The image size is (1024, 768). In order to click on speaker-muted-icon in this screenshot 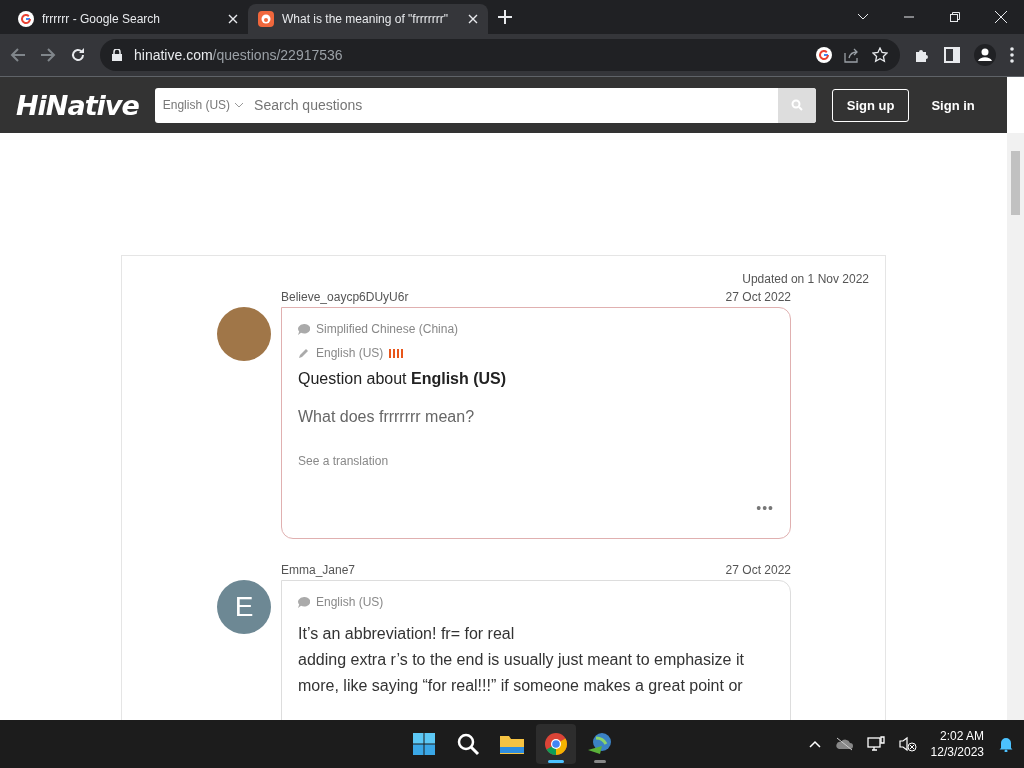, I will do `click(907, 744)`.